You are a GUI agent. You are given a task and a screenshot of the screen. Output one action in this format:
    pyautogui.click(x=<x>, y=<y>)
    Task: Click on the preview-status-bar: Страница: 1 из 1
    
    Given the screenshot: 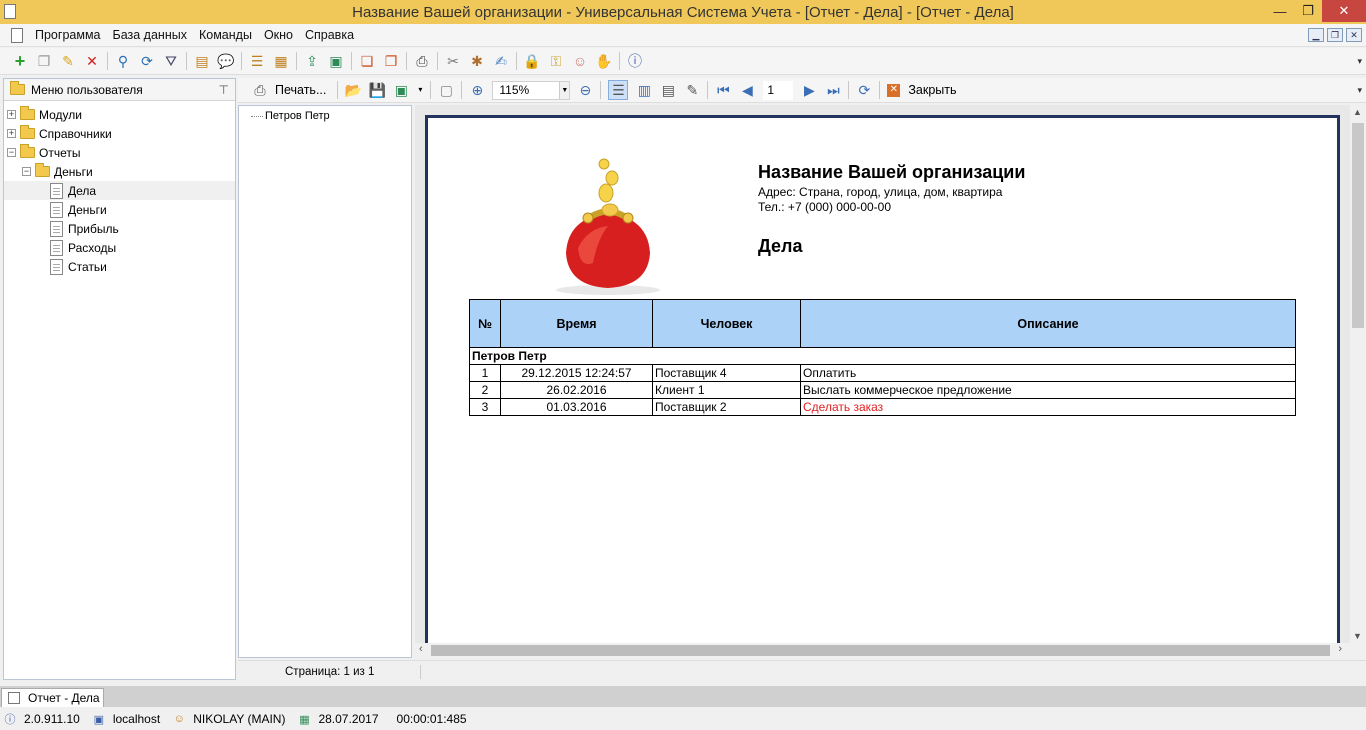 What is the action you would take?
    pyautogui.click(x=802, y=671)
    